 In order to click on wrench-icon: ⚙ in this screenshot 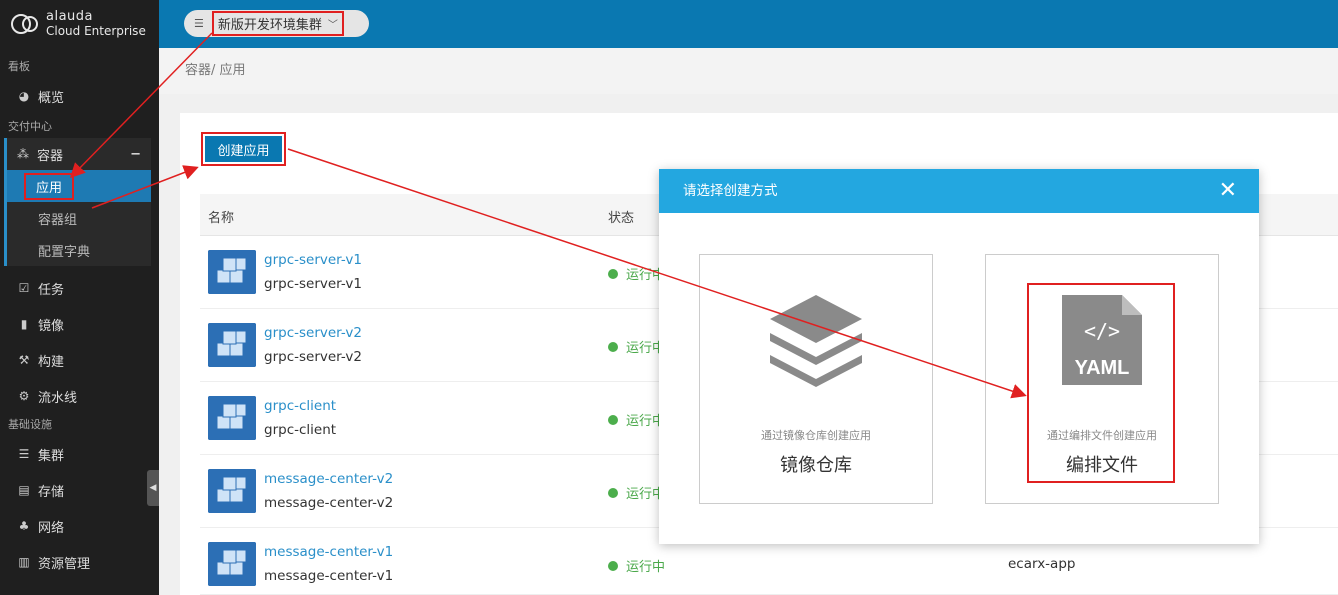, I will do `click(24, 396)`.